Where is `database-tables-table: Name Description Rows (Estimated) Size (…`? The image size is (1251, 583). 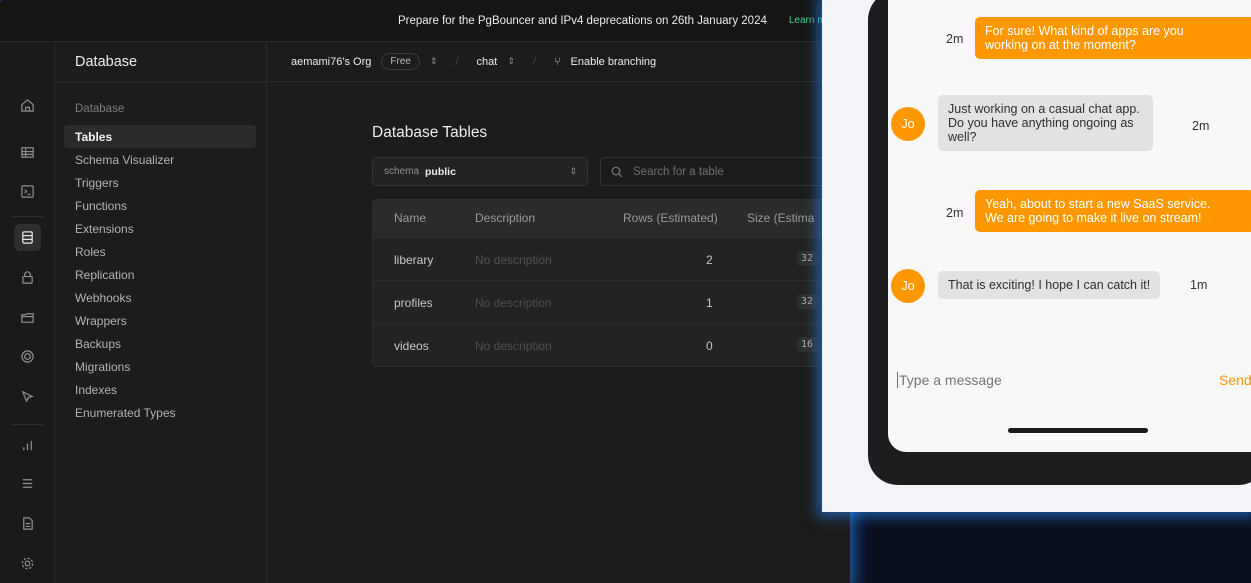
database-tables-table: Name Description Rows (Estimated) Size (… is located at coordinates (611, 283).